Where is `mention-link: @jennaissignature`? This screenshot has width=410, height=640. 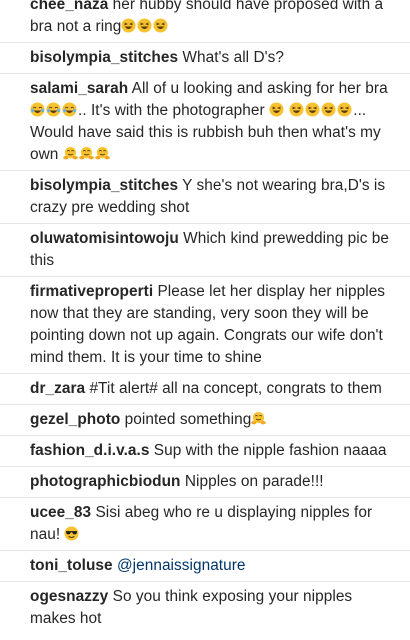 mention-link: @jennaissignature is located at coordinates (181, 565).